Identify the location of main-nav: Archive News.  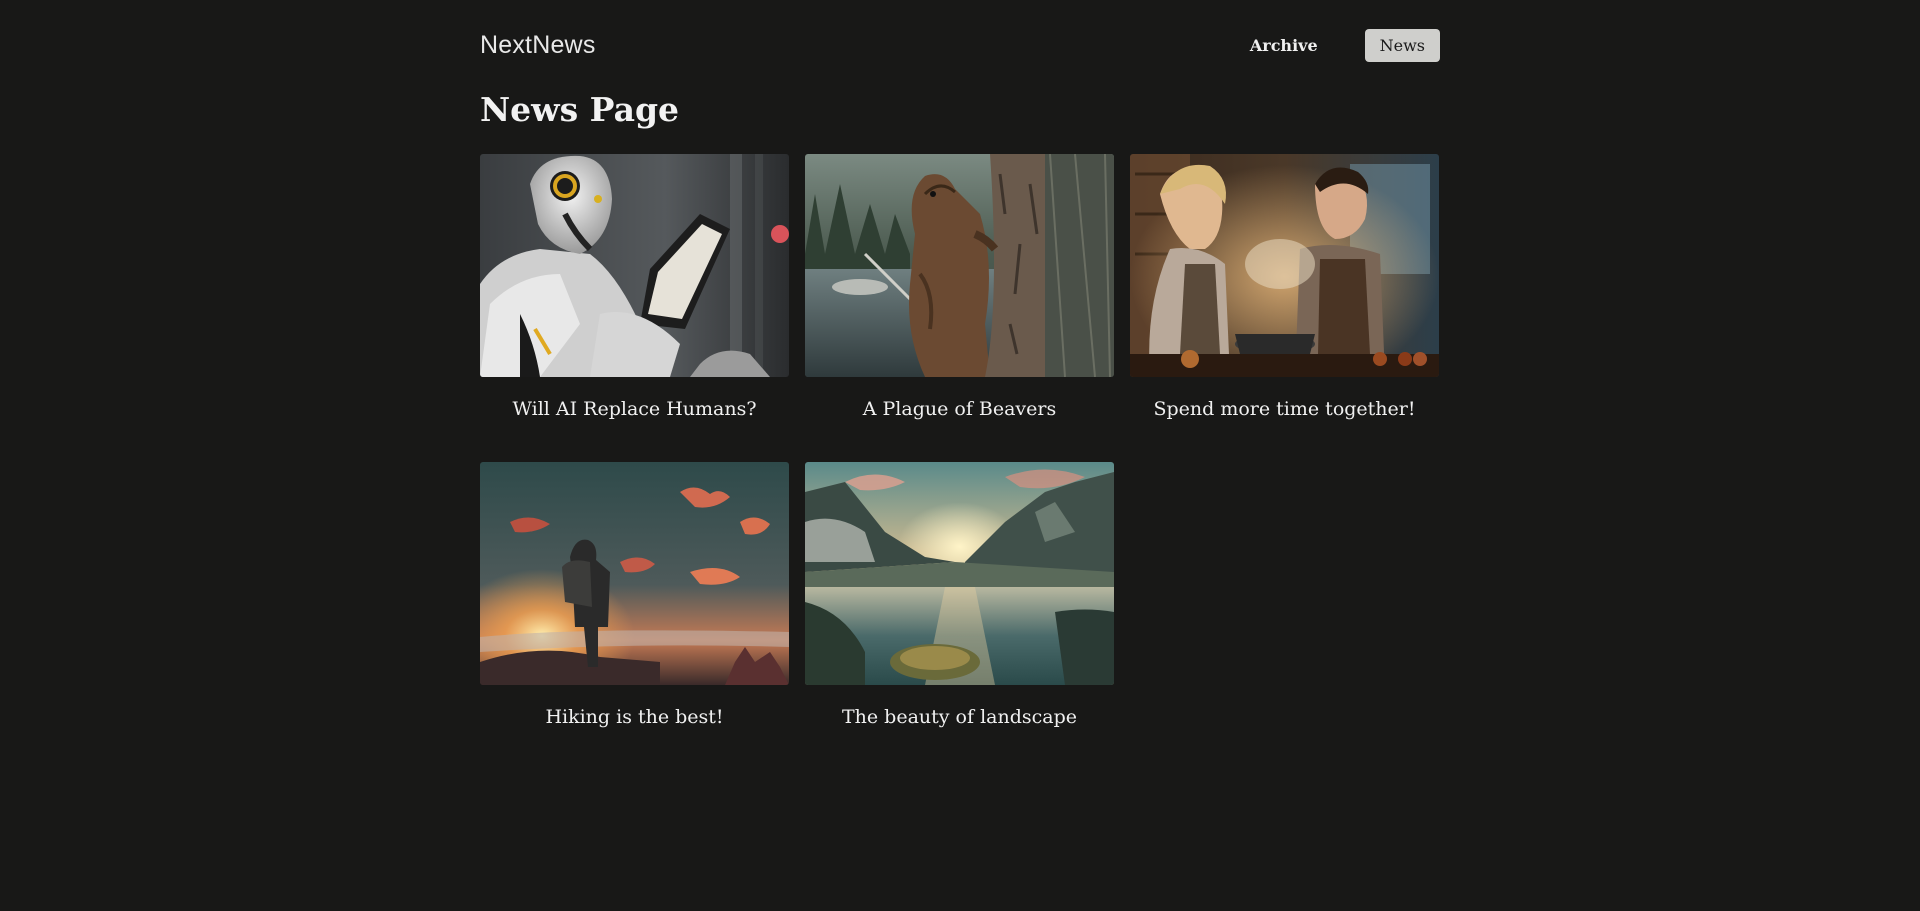
(1337, 45).